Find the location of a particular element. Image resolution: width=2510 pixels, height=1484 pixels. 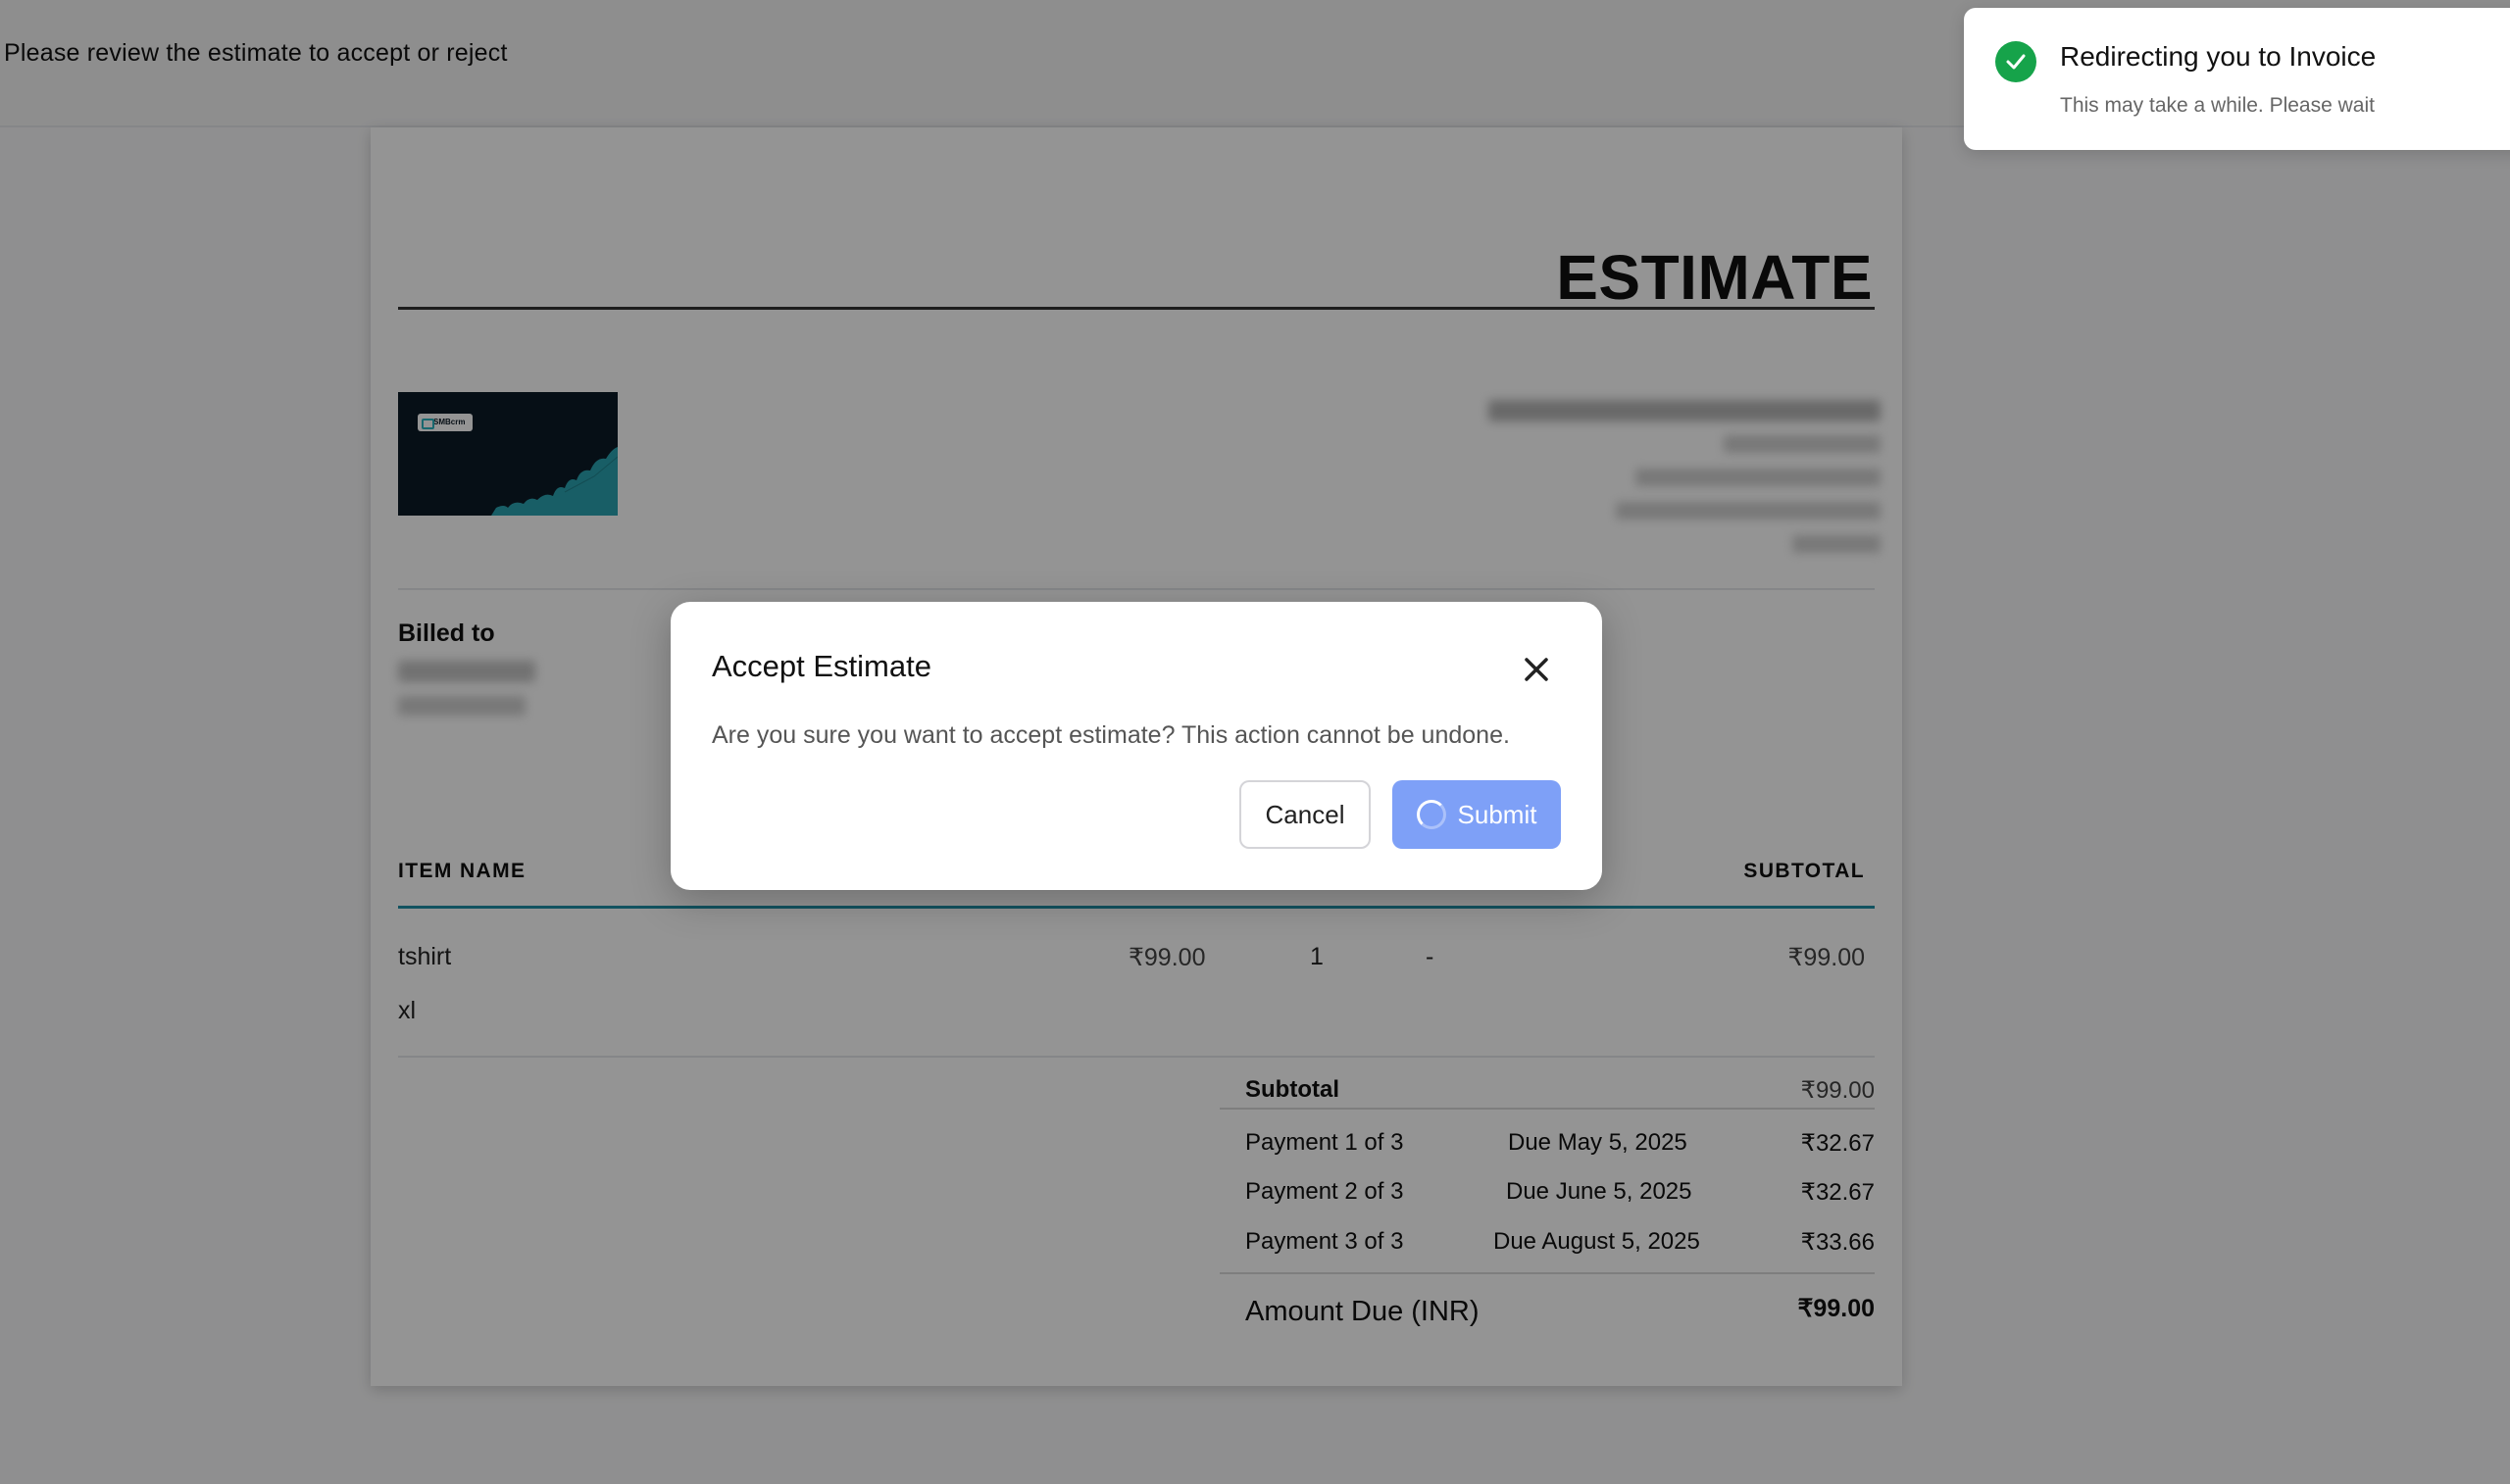

toast-subtitle: This may take a while. Please wait is located at coordinates (2217, 105).